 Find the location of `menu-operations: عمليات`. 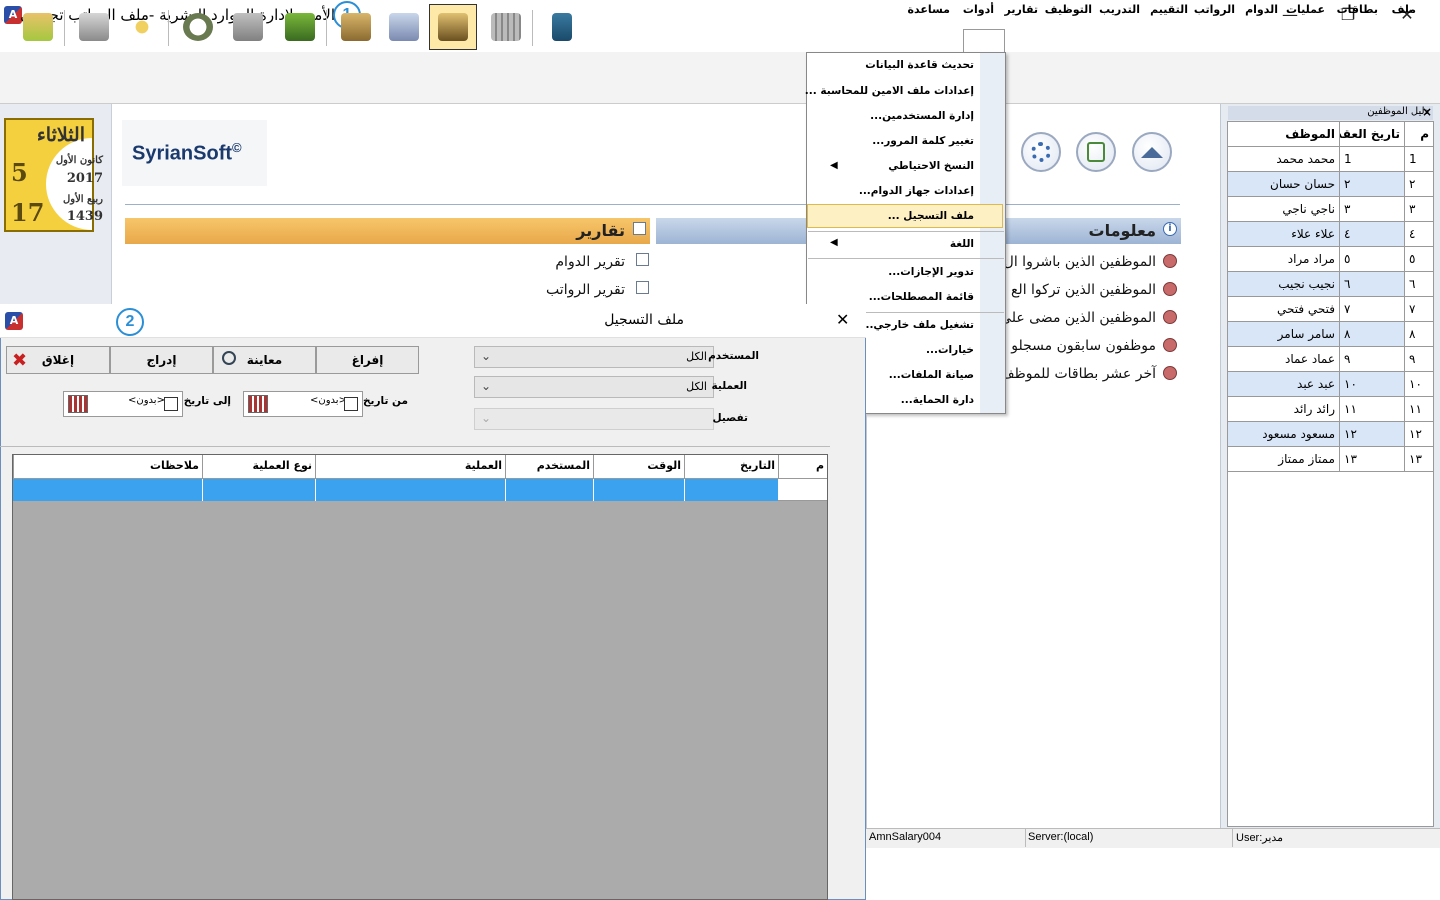

menu-operations: عمليات is located at coordinates (1305, 9).